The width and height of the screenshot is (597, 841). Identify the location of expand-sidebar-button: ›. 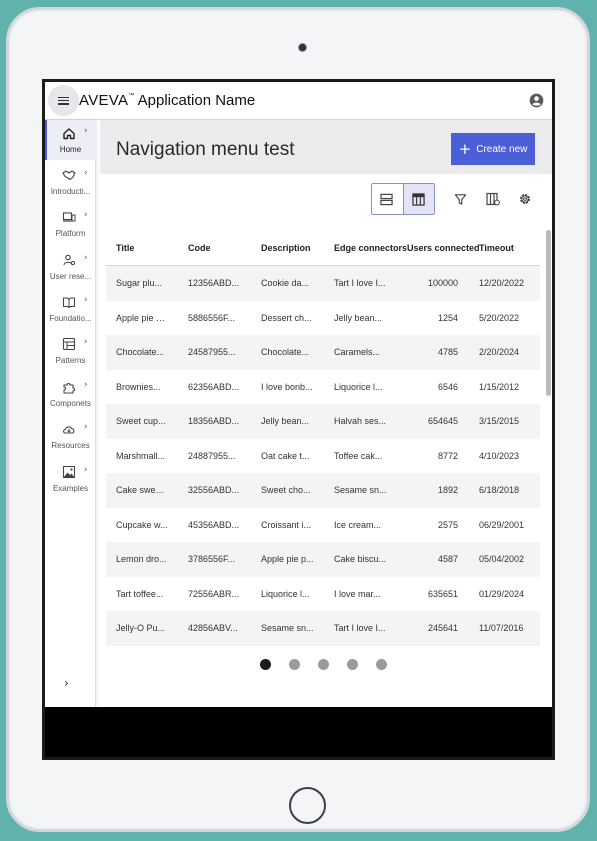
(66, 683).